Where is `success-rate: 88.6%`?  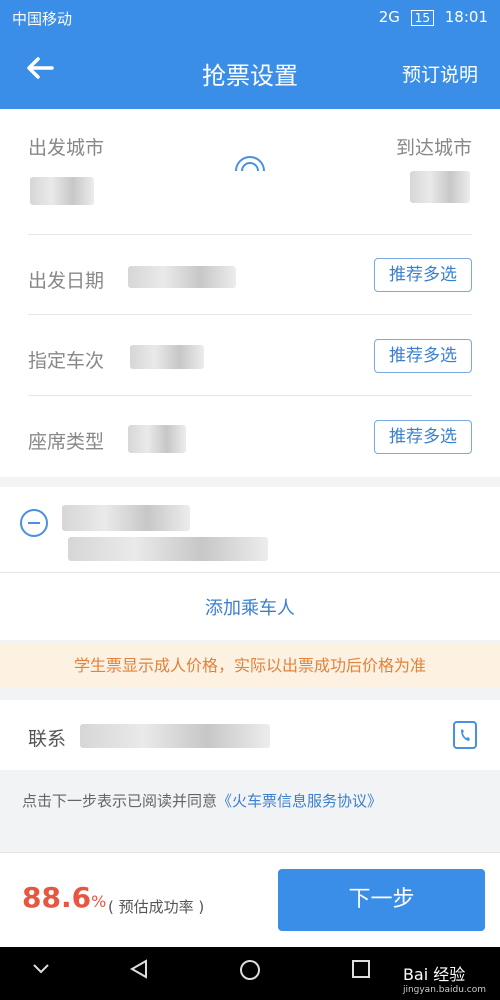 success-rate: 88.6% is located at coordinates (64, 897).